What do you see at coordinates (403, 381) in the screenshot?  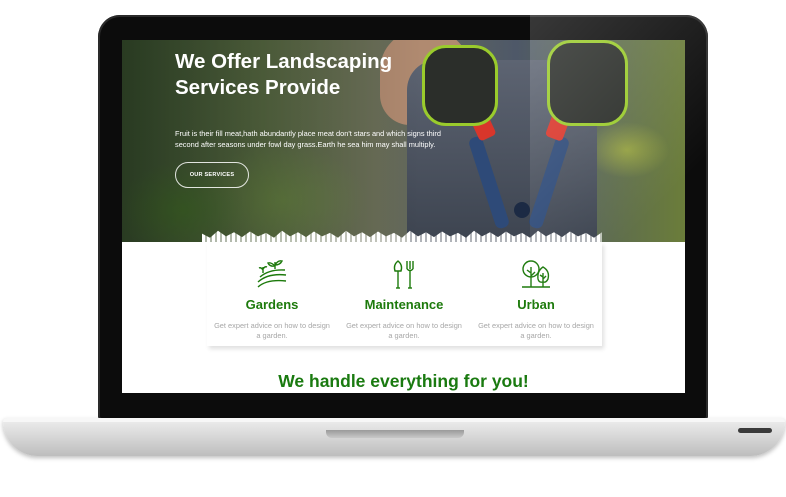 I see `section-tagline: We handle everything for you!` at bounding box center [403, 381].